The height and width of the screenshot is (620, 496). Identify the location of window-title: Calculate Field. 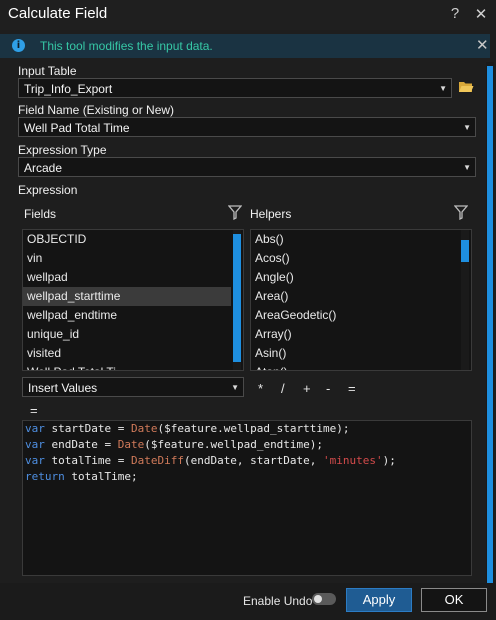
(58, 13).